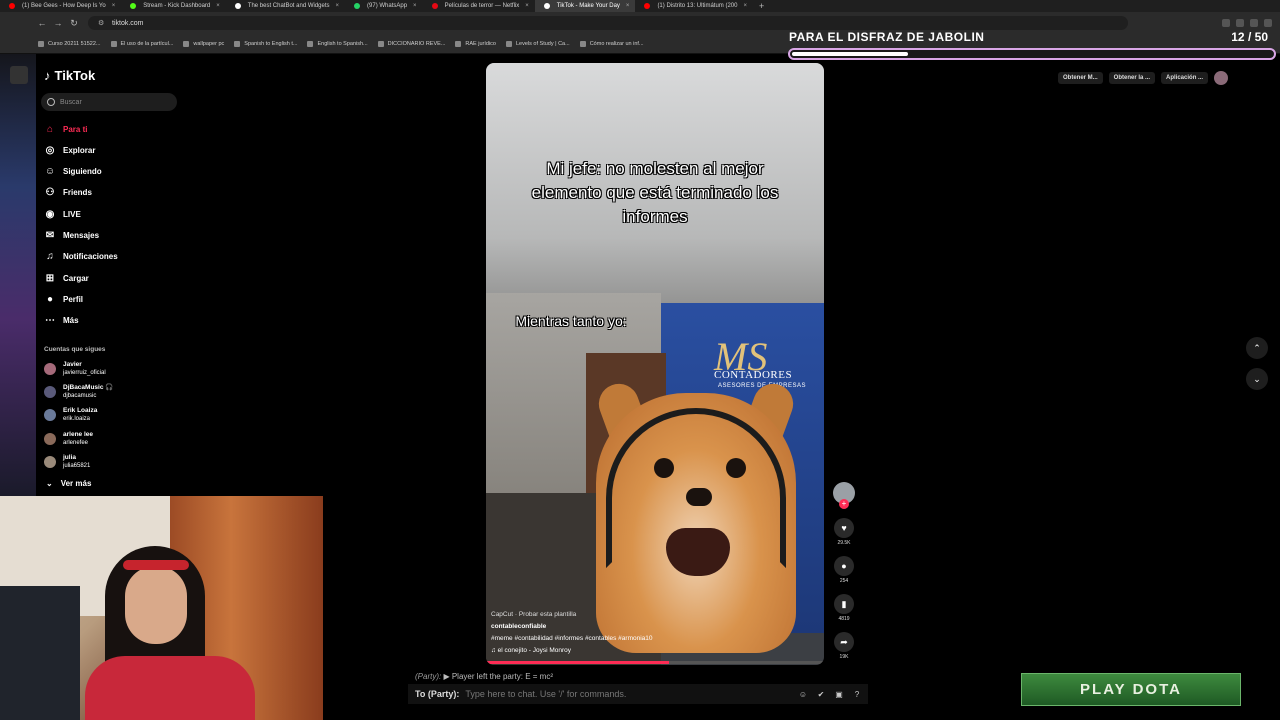 The height and width of the screenshot is (720, 1280). I want to click on sidebar-item-mas: ⋯ Más, so click(61, 320).